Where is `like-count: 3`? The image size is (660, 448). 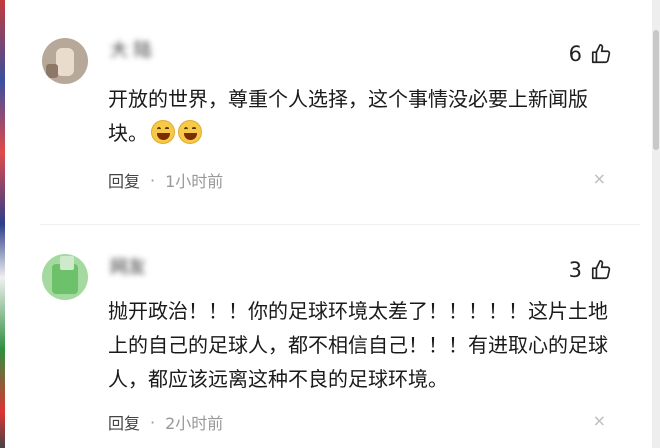 like-count: 3 is located at coordinates (575, 270).